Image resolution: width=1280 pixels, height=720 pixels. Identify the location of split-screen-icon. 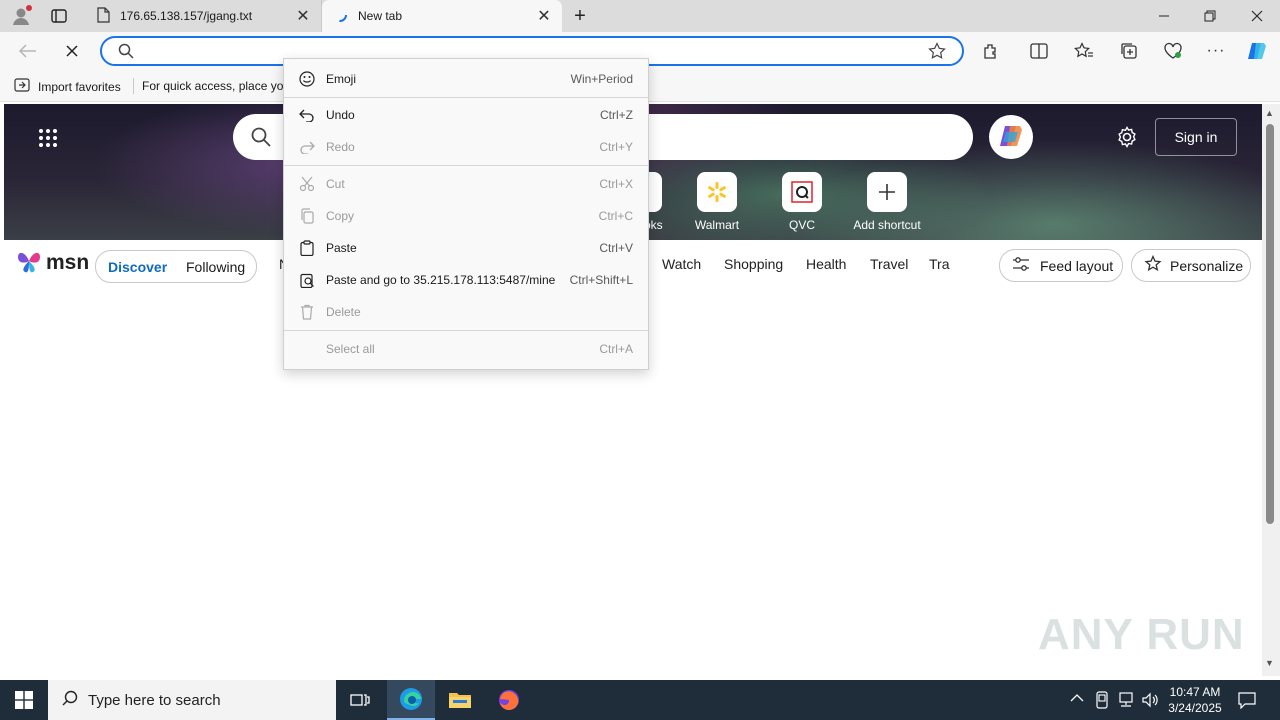
(1039, 51).